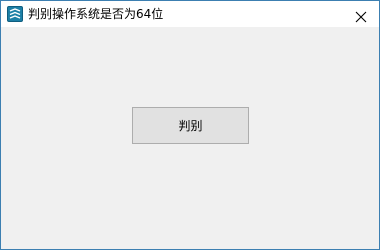 The image size is (380, 250). I want to click on check-button: 判别, so click(190, 125).